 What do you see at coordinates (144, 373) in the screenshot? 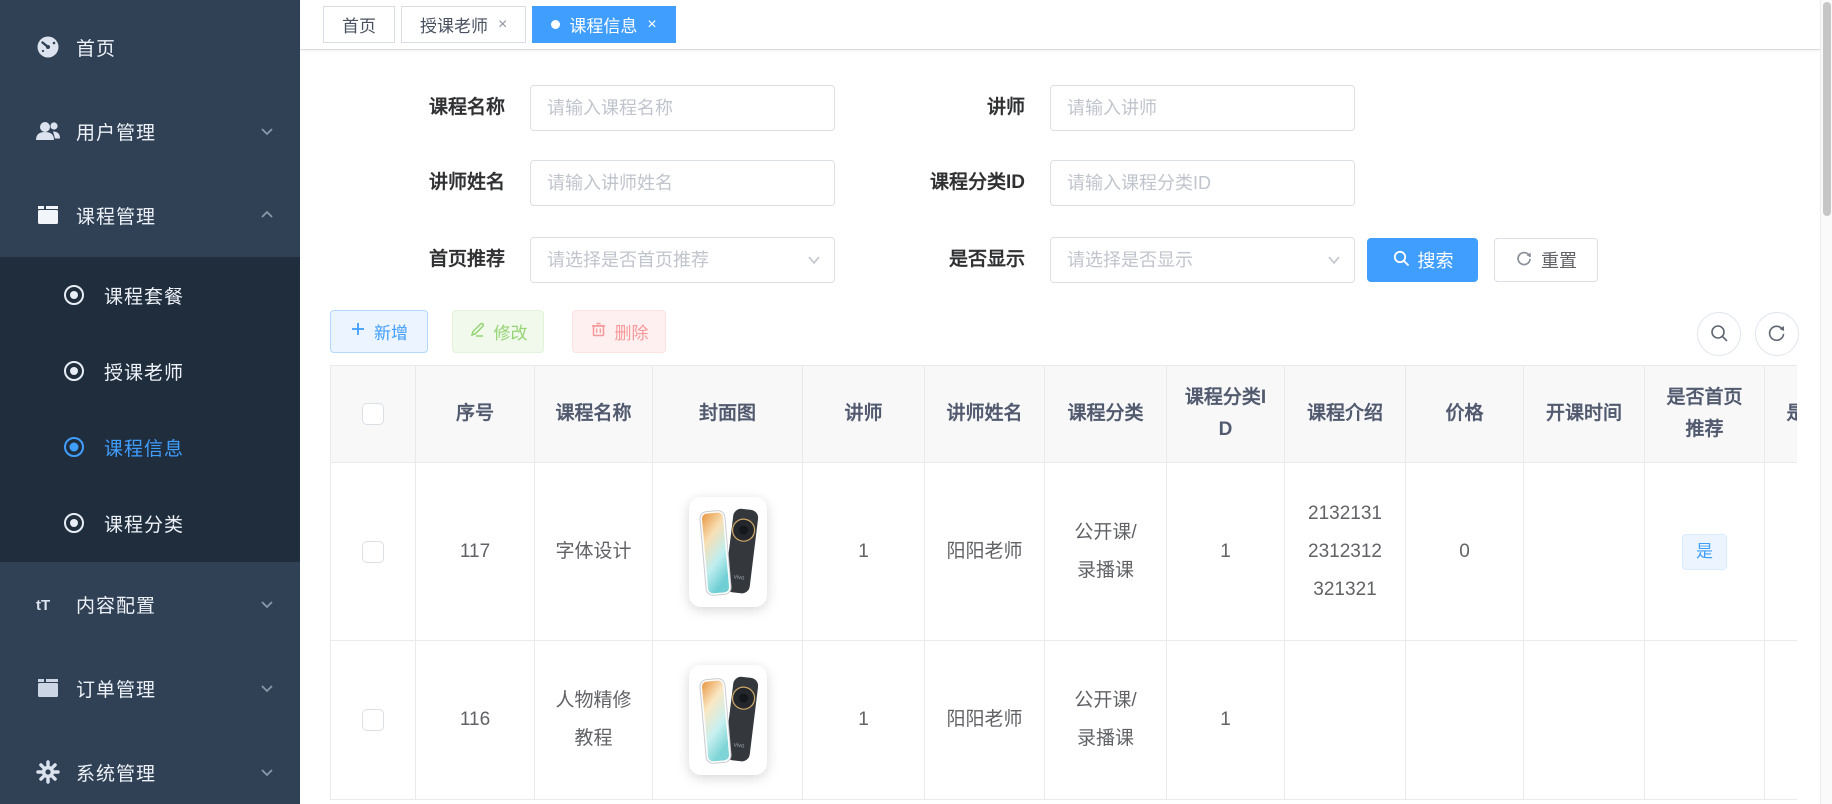
I see `sidebar-item-label: 授课老师` at bounding box center [144, 373].